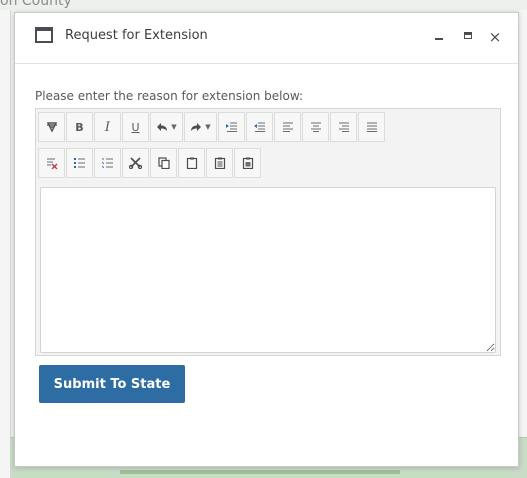  Describe the element at coordinates (469, 37) in the screenshot. I see `maximize-button` at that location.